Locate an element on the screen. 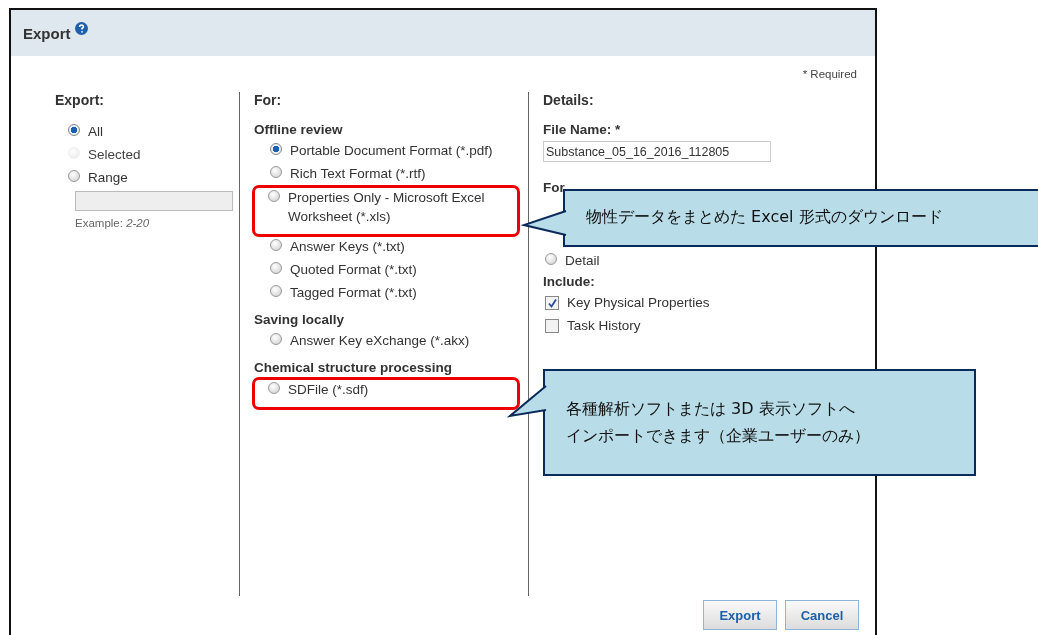 The width and height of the screenshot is (1038, 635). group-title: Offline review is located at coordinates (299, 129).